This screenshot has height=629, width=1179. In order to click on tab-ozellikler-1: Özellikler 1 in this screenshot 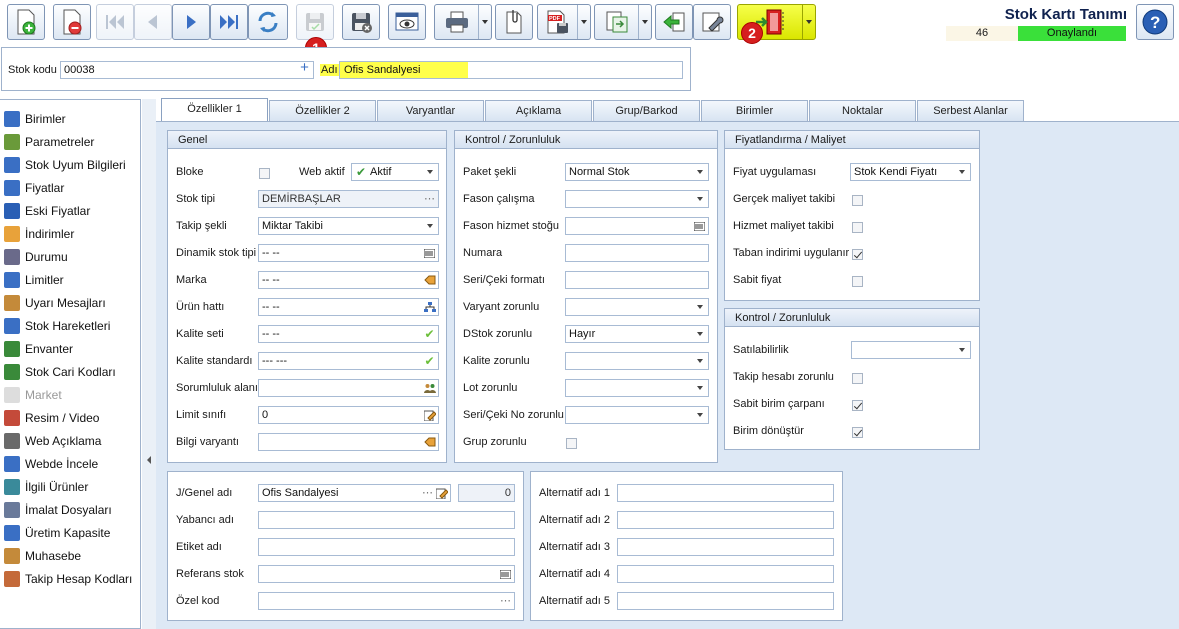, I will do `click(214, 109)`.